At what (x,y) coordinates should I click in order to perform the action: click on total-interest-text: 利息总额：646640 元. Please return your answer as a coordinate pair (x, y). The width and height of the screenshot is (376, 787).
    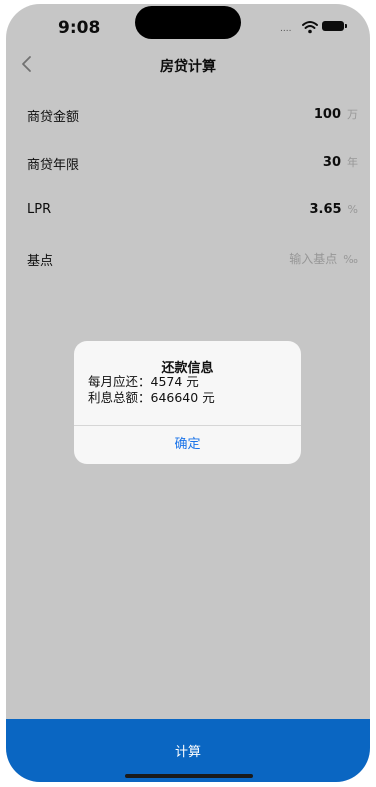
    Looking at the image, I should click on (151, 397).